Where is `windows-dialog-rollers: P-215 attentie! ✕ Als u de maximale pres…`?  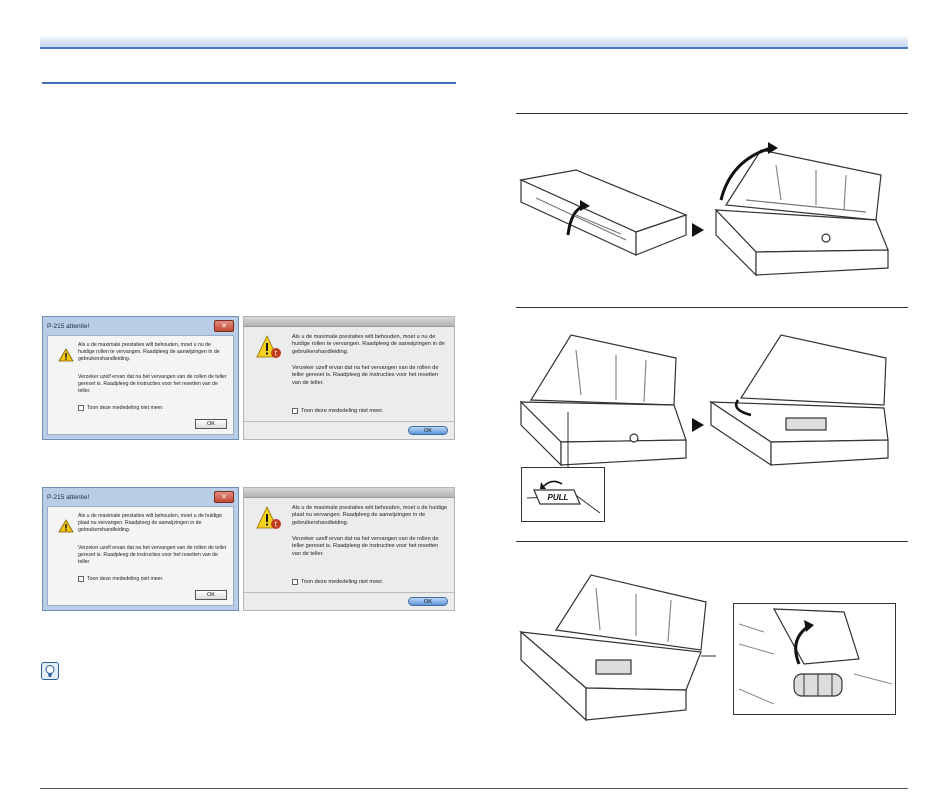
windows-dialog-rollers: P-215 attentie! ✕ Als u de maximale pres… is located at coordinates (140, 378).